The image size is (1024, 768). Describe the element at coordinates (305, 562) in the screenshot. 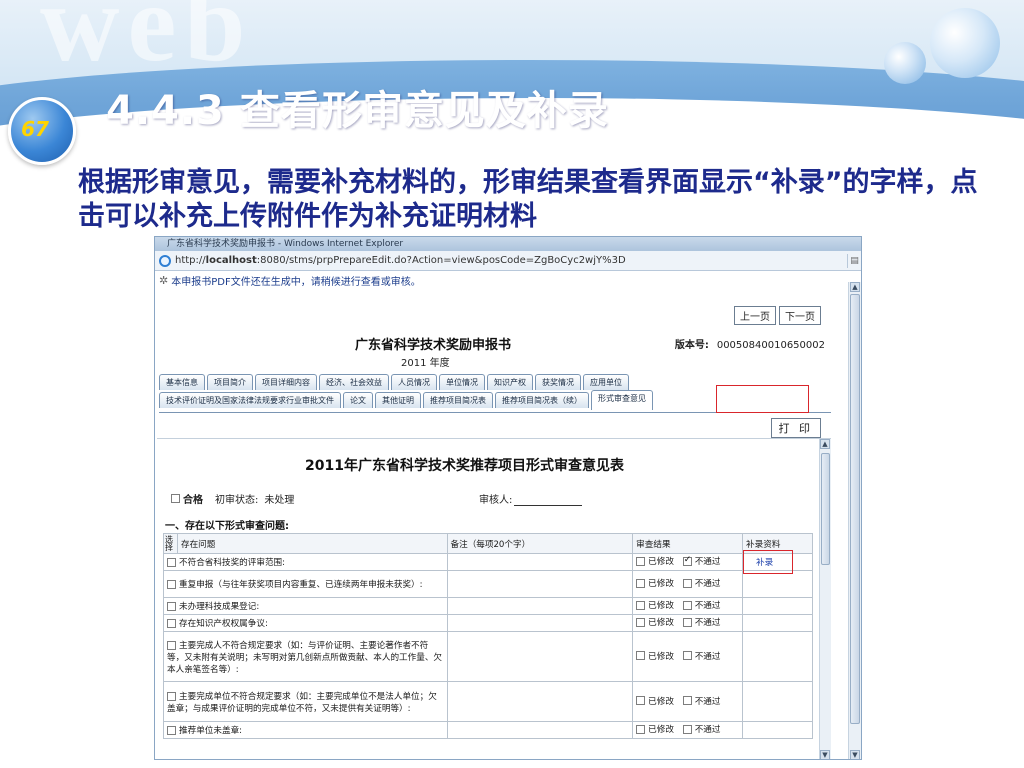

I see `issue-cell: 不符合省科技奖的评审范围:` at that location.